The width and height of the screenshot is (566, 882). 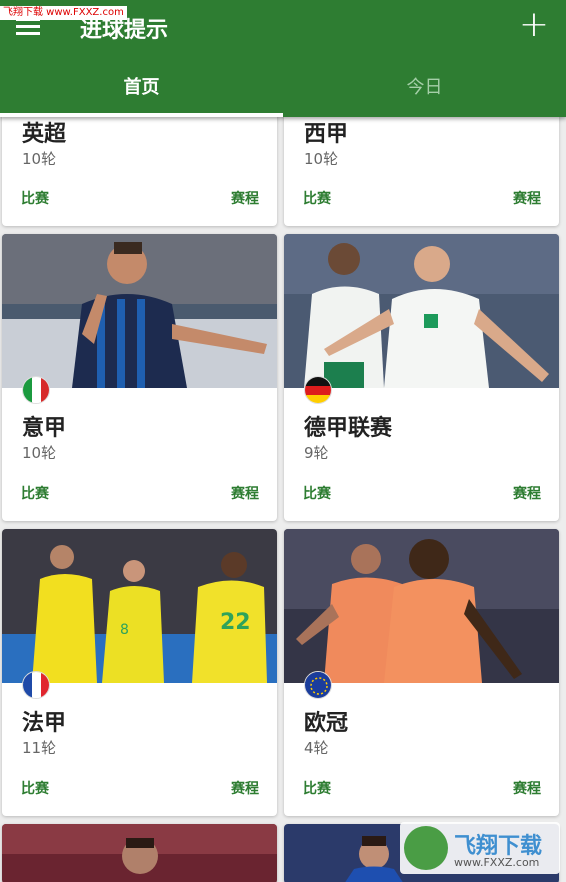 I want to click on plus-icon: +, so click(x=534, y=26).